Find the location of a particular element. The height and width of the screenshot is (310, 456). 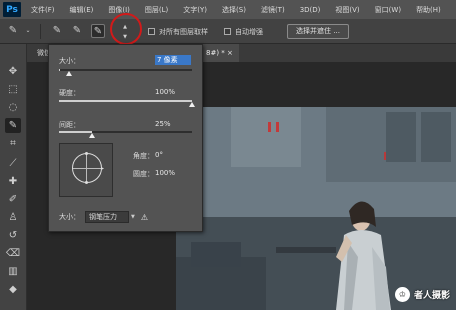

quick-selection-tool-icon: ✎ is located at coordinates (13, 125).